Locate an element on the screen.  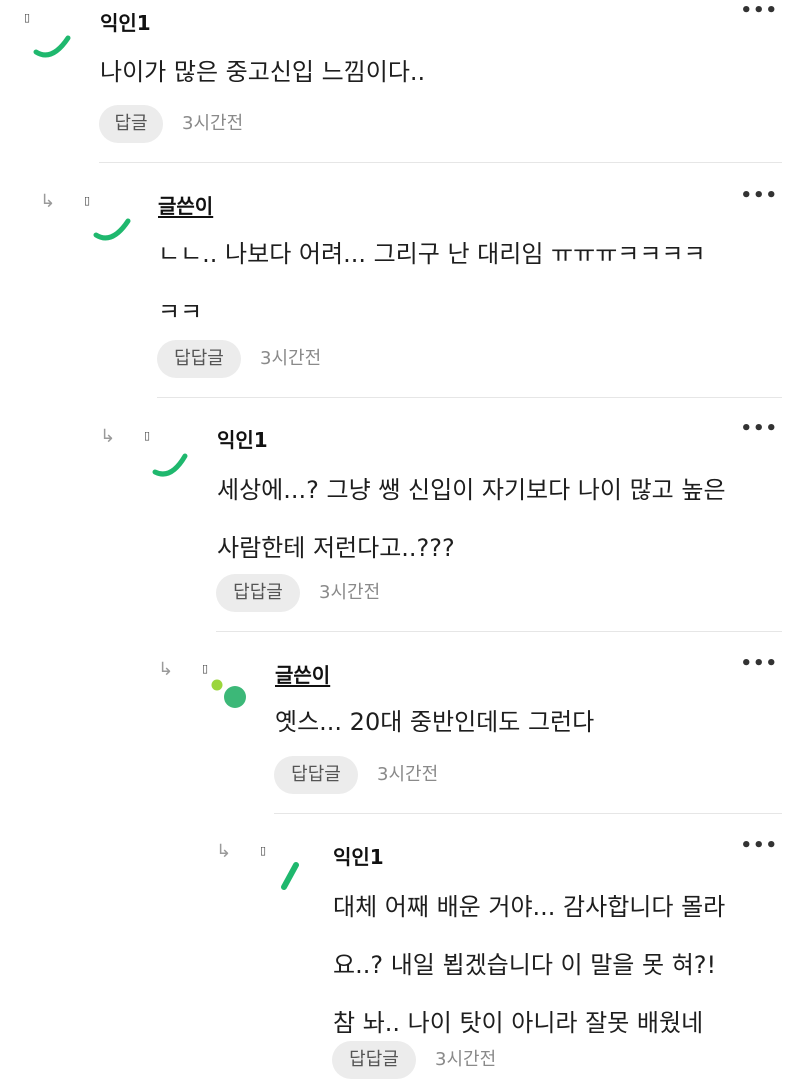
reply-button: 답글 is located at coordinates (131, 124).